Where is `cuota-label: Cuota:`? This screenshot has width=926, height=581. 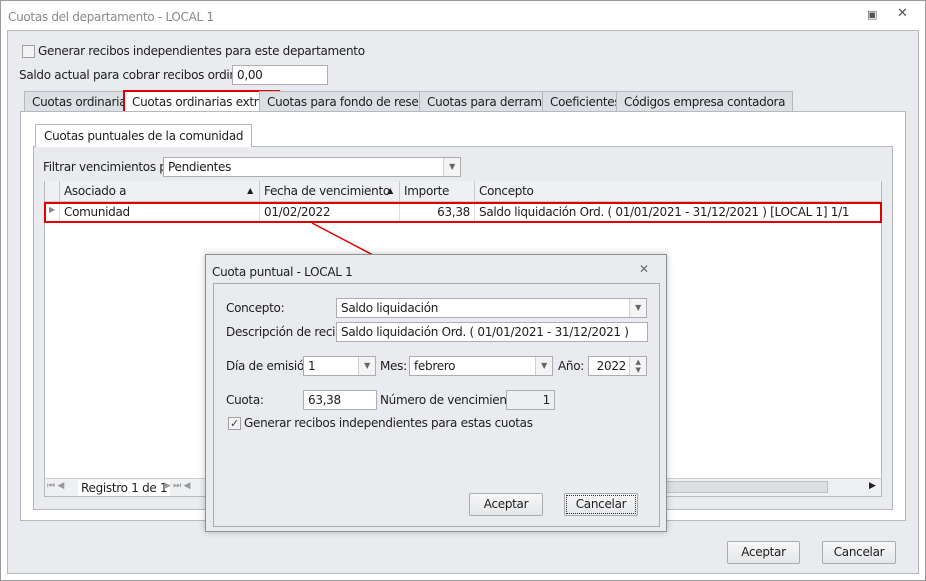
cuota-label: Cuota: is located at coordinates (245, 400).